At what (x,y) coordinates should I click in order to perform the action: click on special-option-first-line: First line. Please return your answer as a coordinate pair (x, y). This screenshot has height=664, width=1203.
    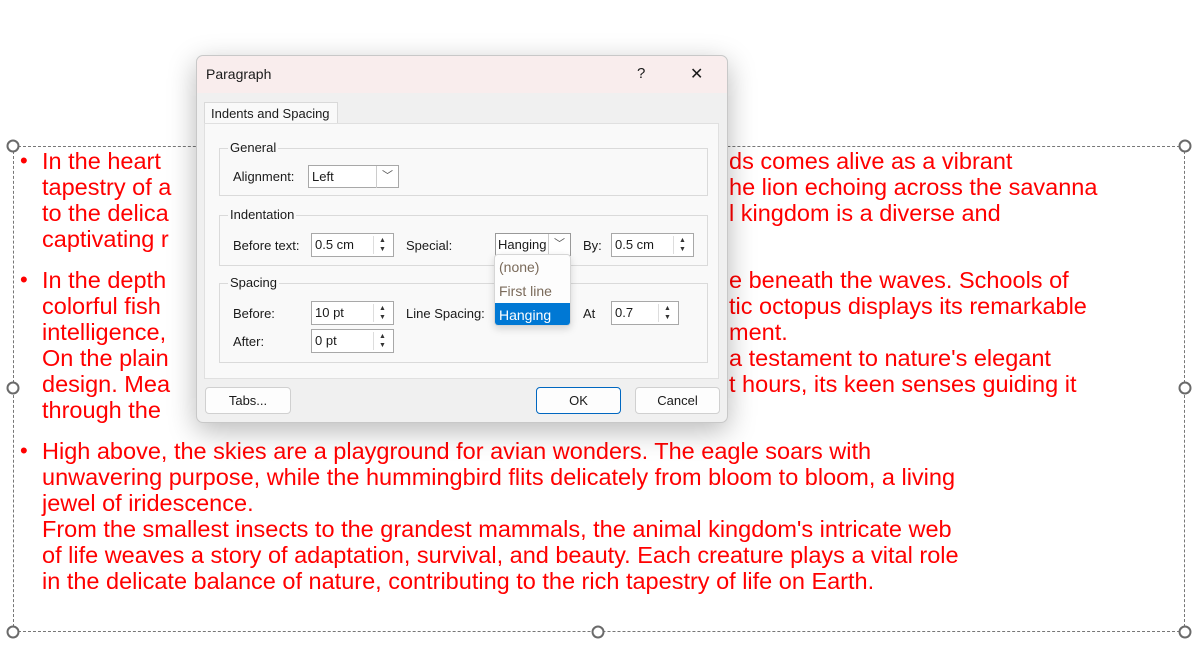
    Looking at the image, I should click on (532, 291).